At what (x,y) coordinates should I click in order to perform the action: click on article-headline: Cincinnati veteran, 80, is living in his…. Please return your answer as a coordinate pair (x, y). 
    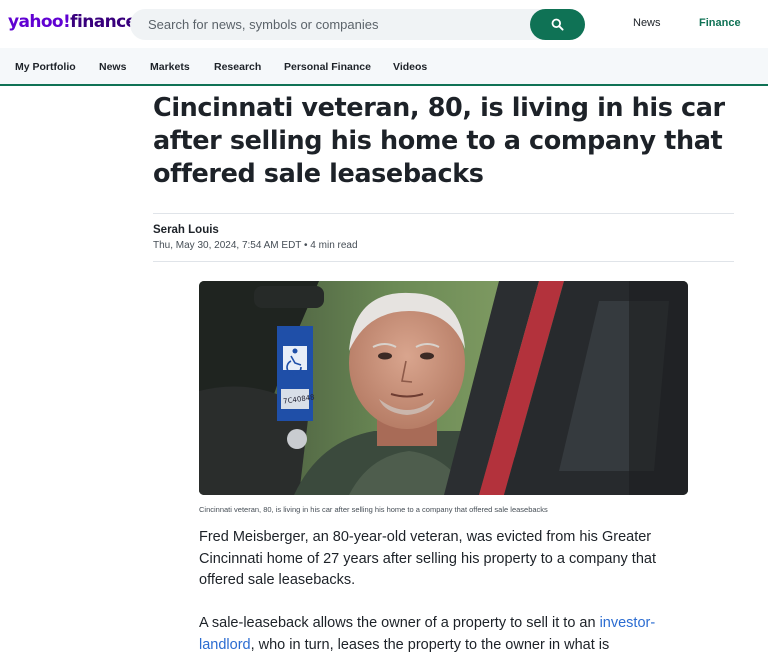
    Looking at the image, I should click on (439, 141).